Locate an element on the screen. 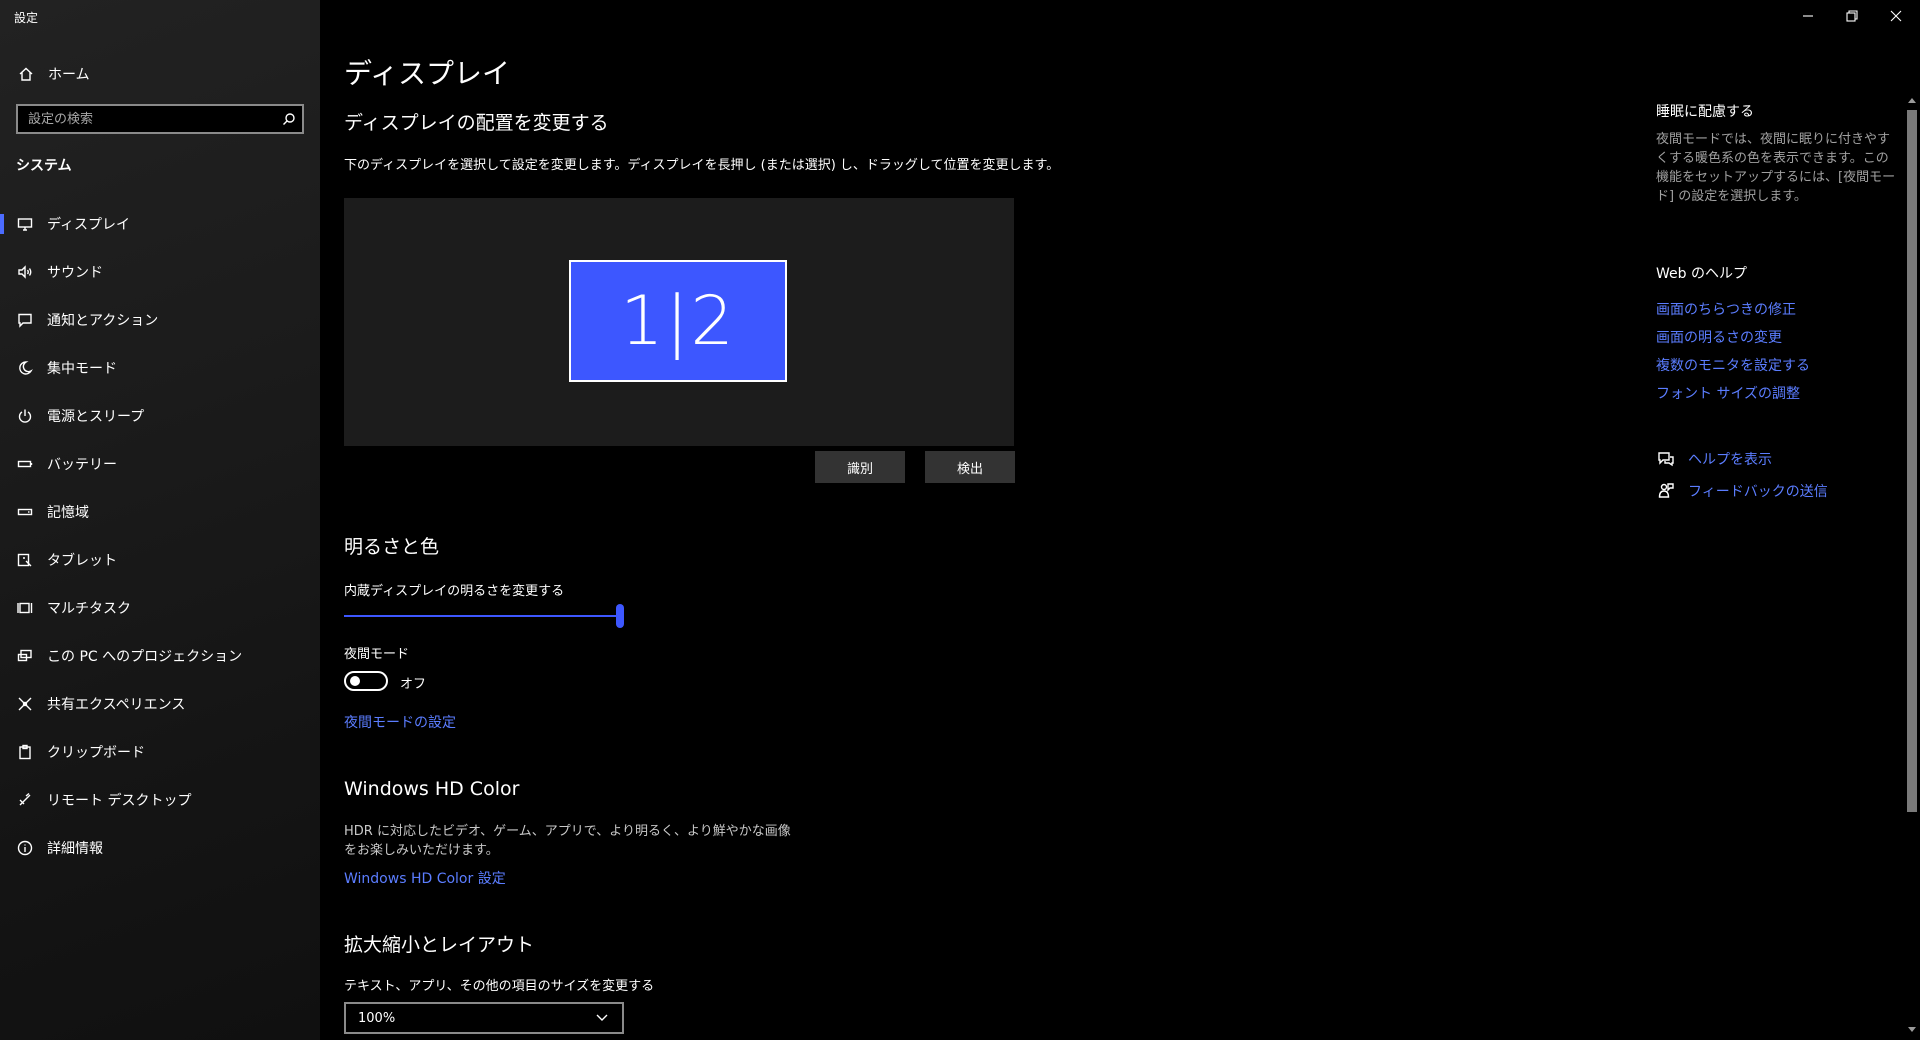 Image resolution: width=1920 pixels, height=1040 pixels. help-link-multi-monitor: 複数のモニタを設定する is located at coordinates (1733, 365).